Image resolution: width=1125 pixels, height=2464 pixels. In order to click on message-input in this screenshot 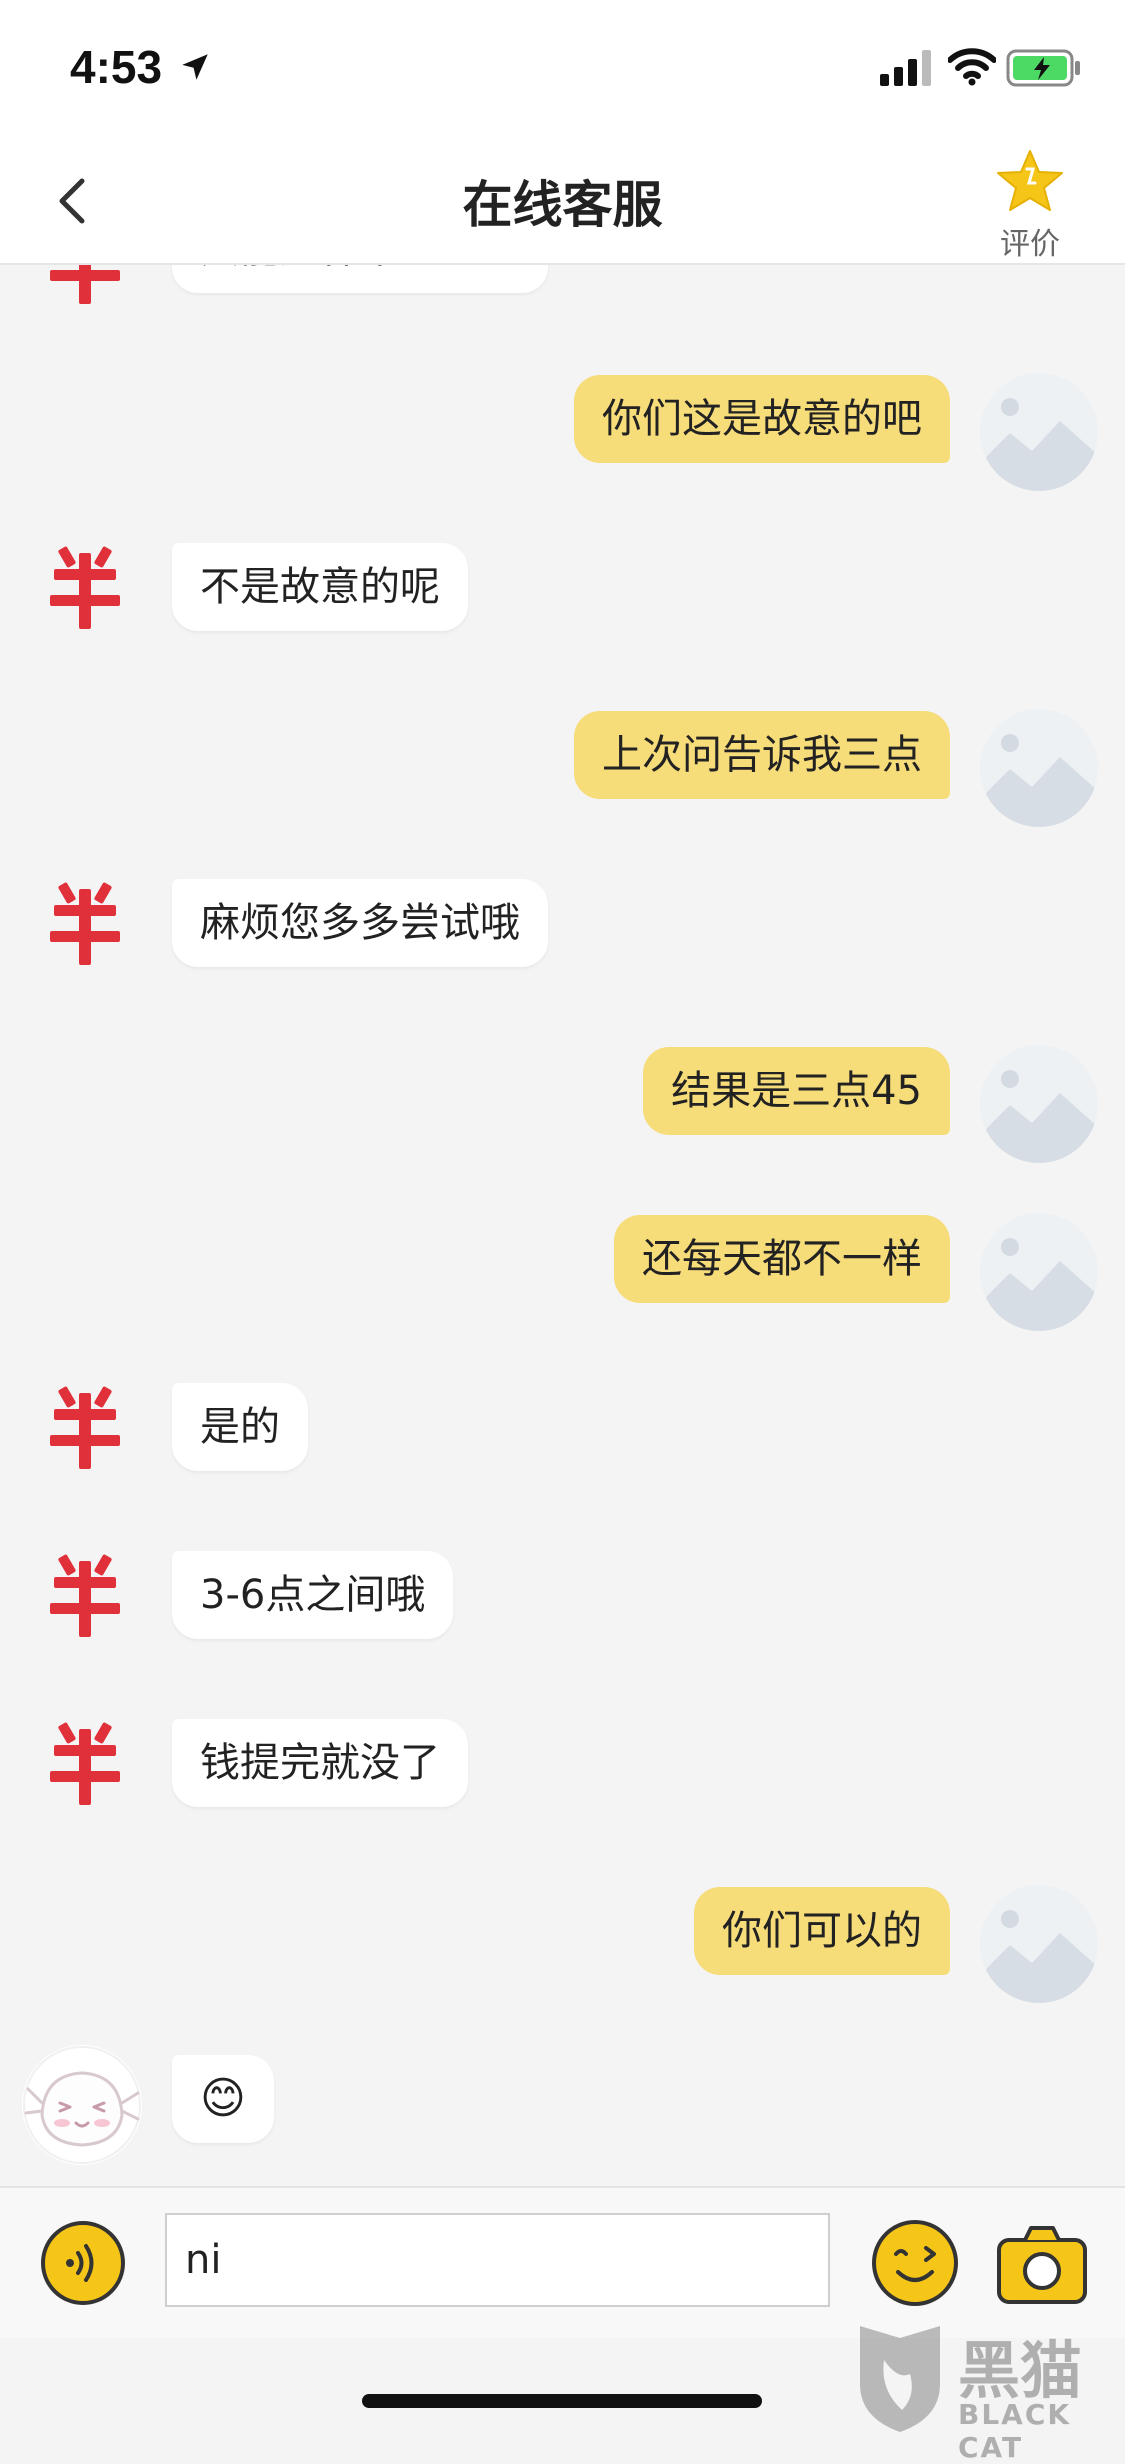, I will do `click(497, 2260)`.